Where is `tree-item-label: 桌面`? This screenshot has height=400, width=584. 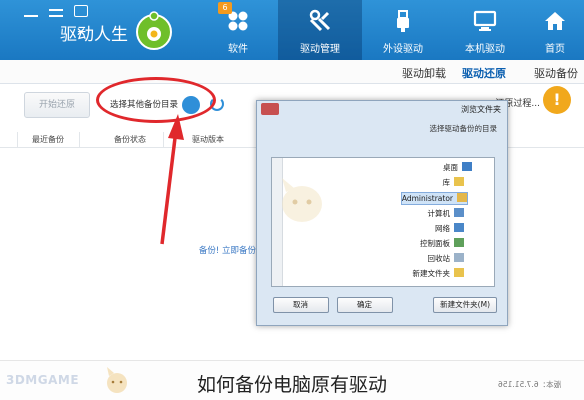 tree-item-label: 桌面 is located at coordinates (450, 167).